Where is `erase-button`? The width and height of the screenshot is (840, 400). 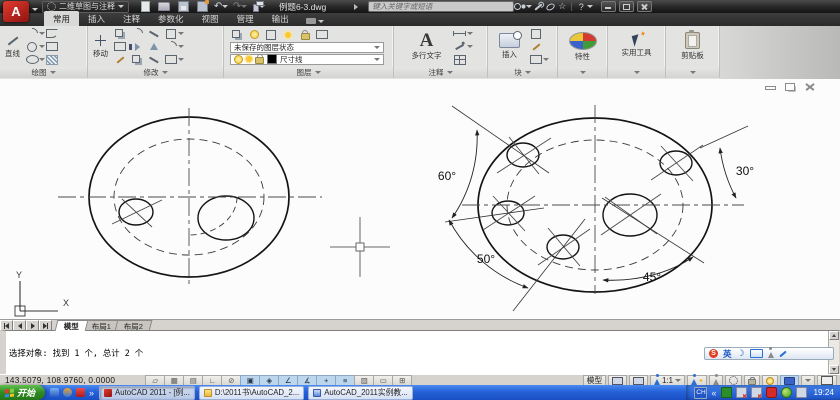
erase-button is located at coordinates (120, 60).